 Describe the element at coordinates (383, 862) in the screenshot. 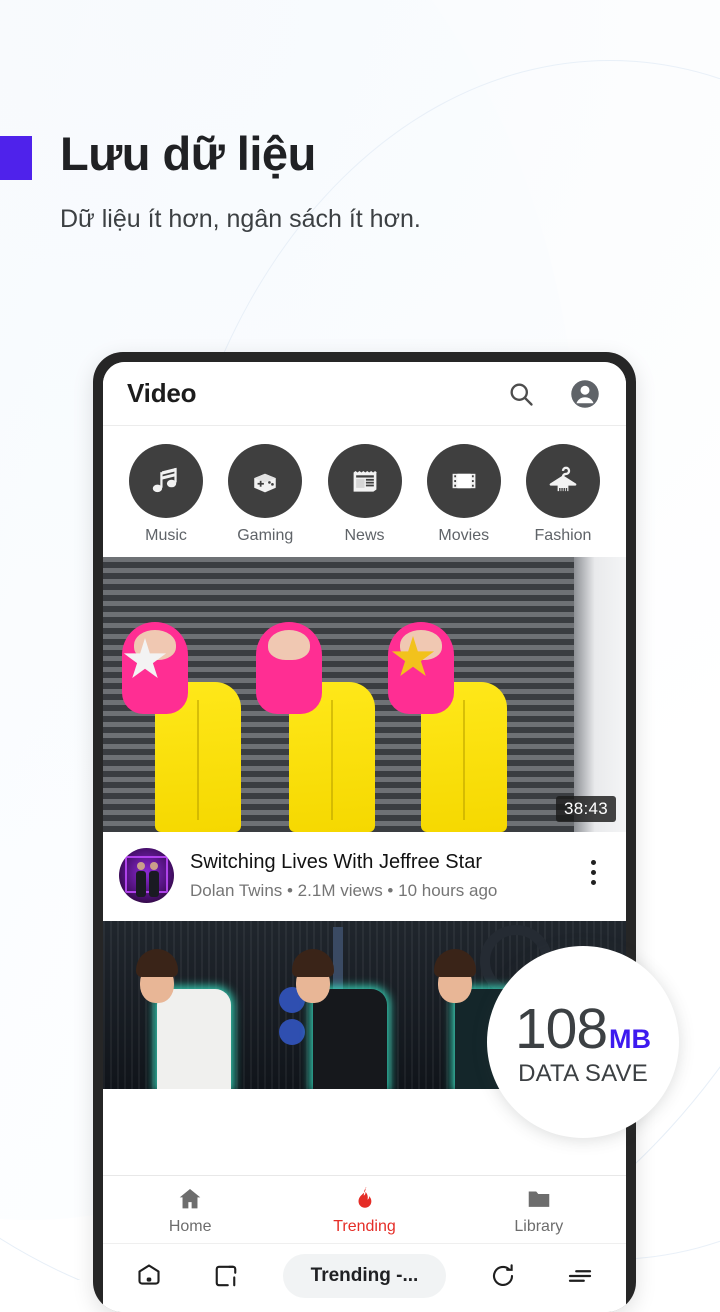

I see `video-title: Switching Lives With Jeffree Star` at that location.